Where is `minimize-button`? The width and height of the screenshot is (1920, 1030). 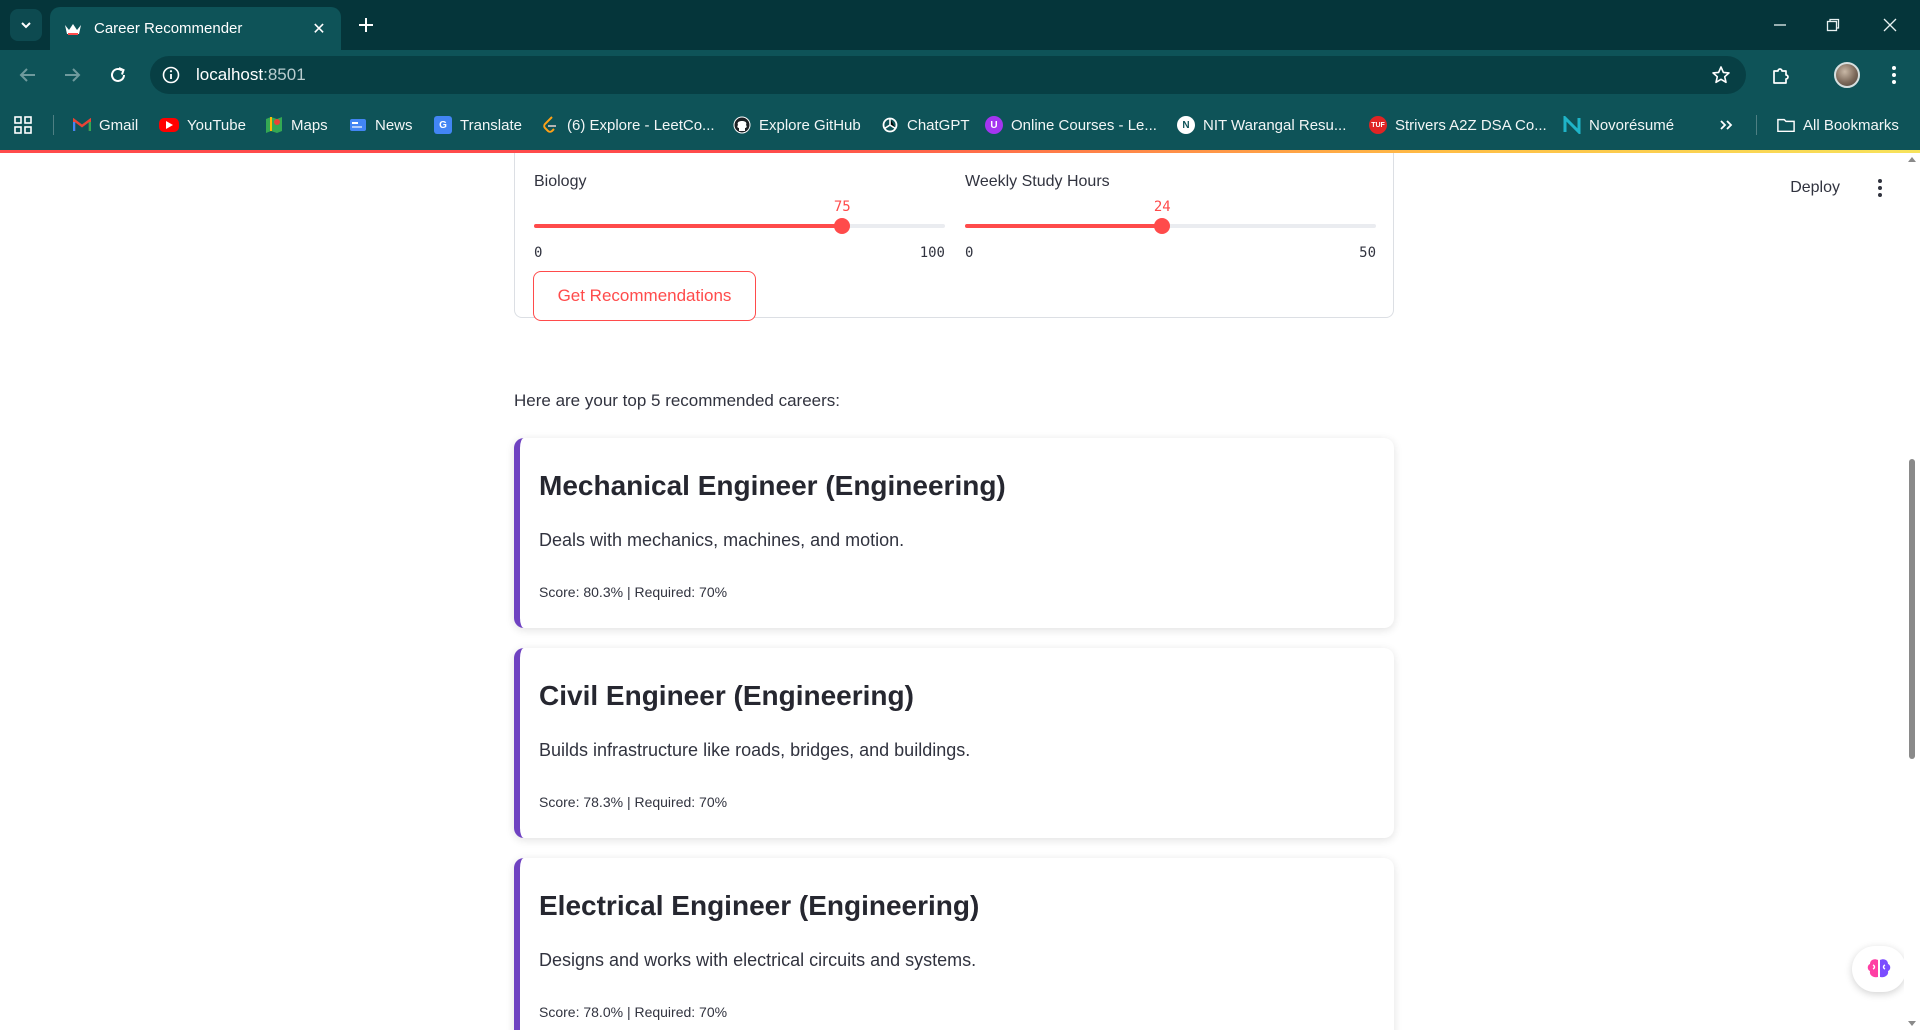 minimize-button is located at coordinates (1780, 25).